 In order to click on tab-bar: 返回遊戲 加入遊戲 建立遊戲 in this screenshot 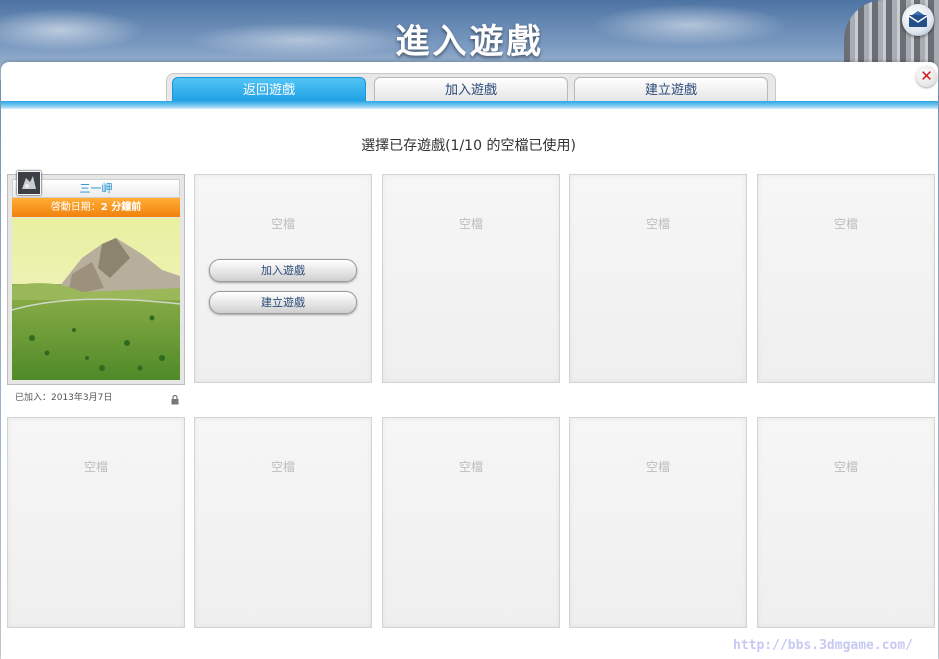, I will do `click(471, 88)`.